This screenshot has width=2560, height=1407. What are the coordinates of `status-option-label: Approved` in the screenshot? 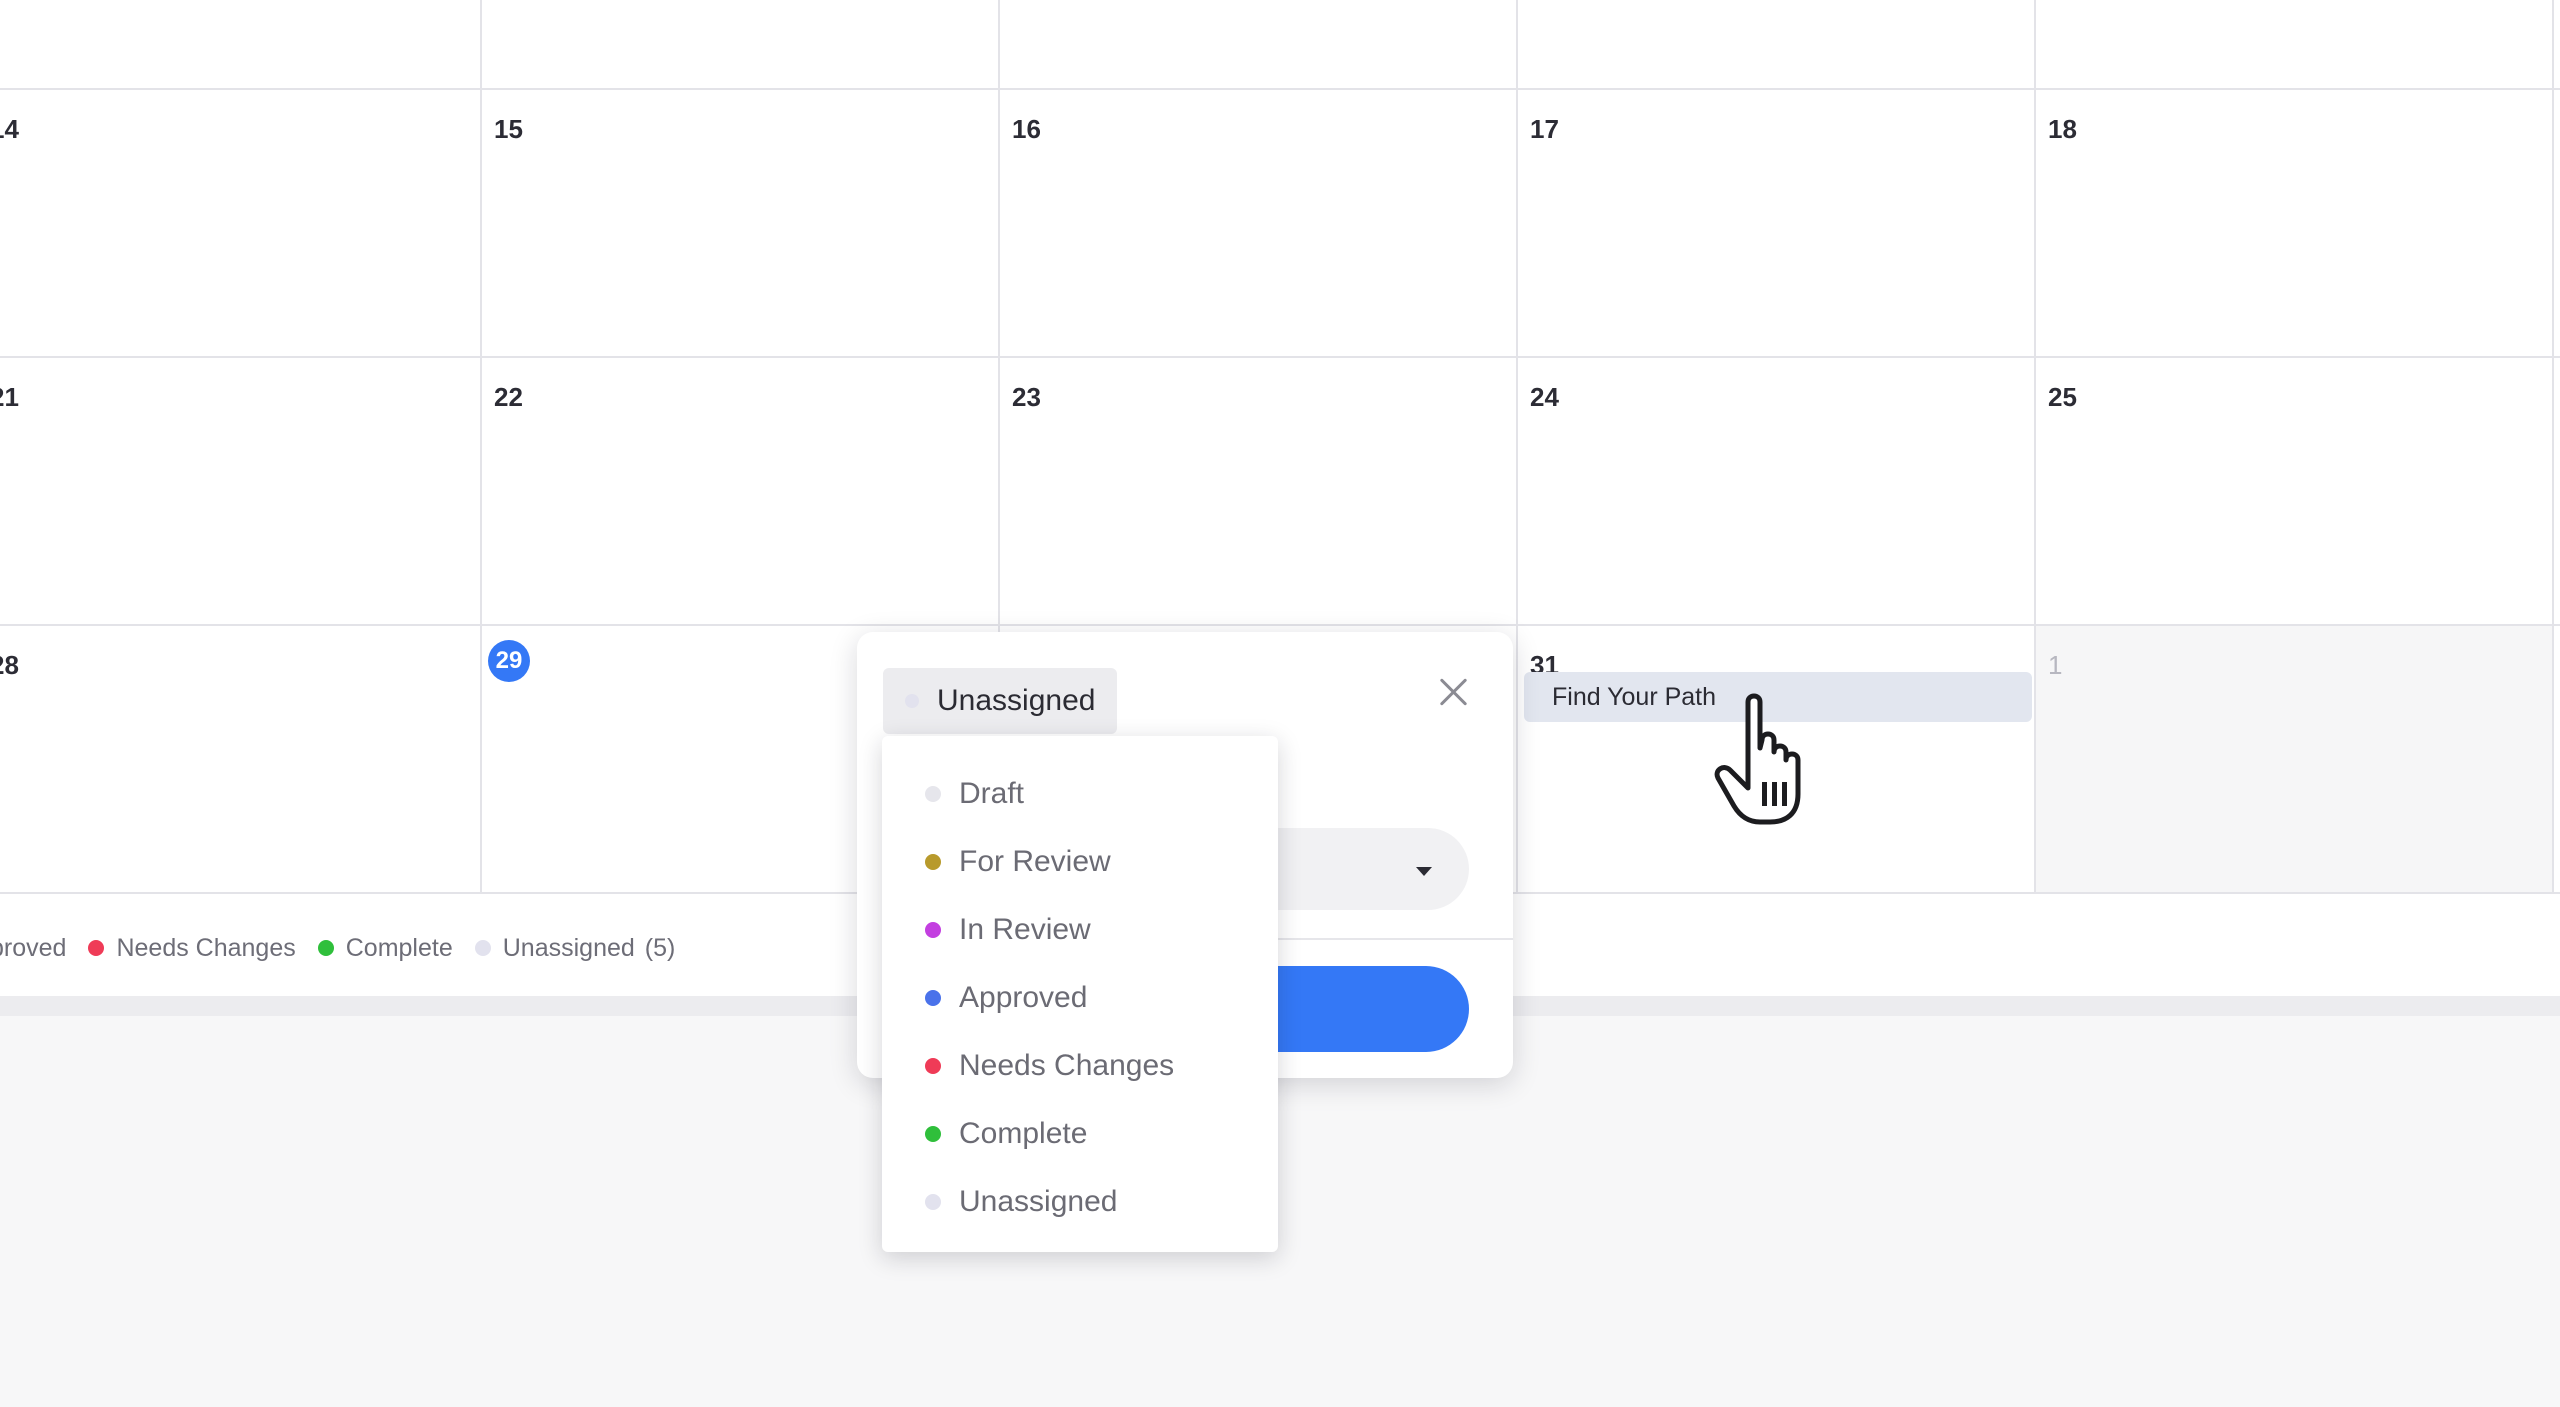 It's located at (1023, 997).